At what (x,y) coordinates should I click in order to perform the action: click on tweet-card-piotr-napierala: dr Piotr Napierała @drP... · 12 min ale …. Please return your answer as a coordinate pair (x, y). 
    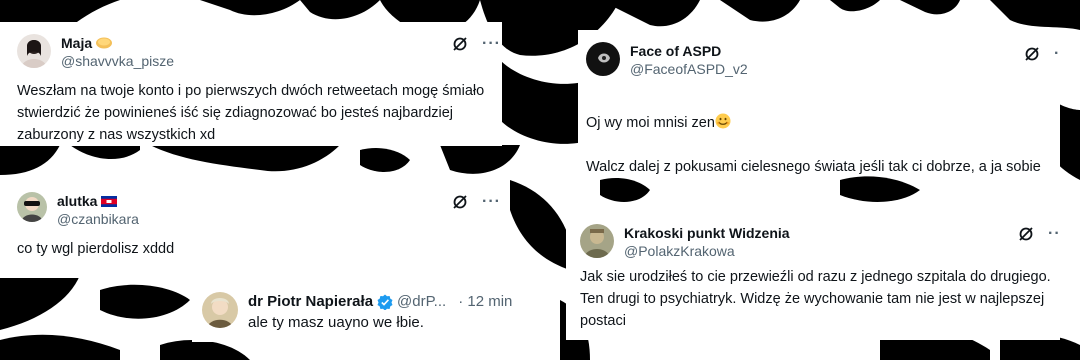
    Looking at the image, I should click on (376, 311).